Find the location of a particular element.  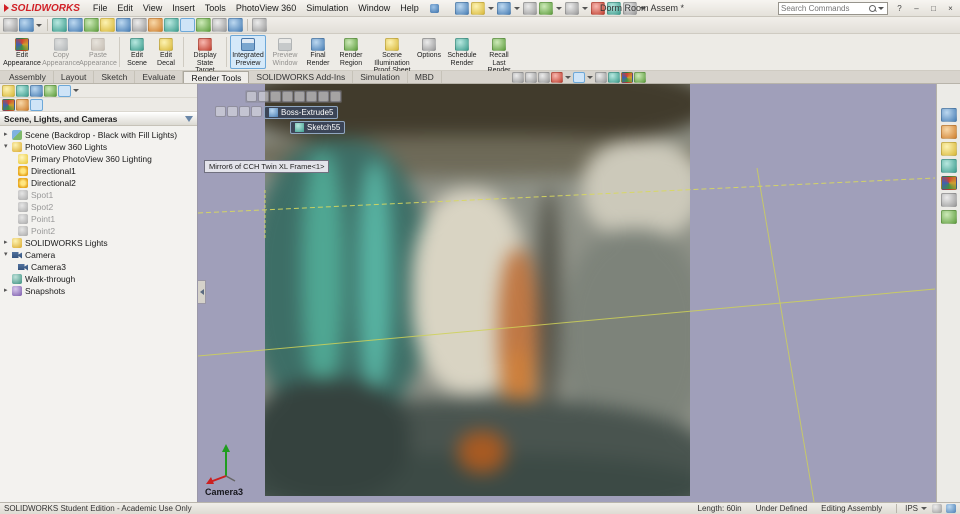

tree-item-point2: Point2 is located at coordinates (98, 231).